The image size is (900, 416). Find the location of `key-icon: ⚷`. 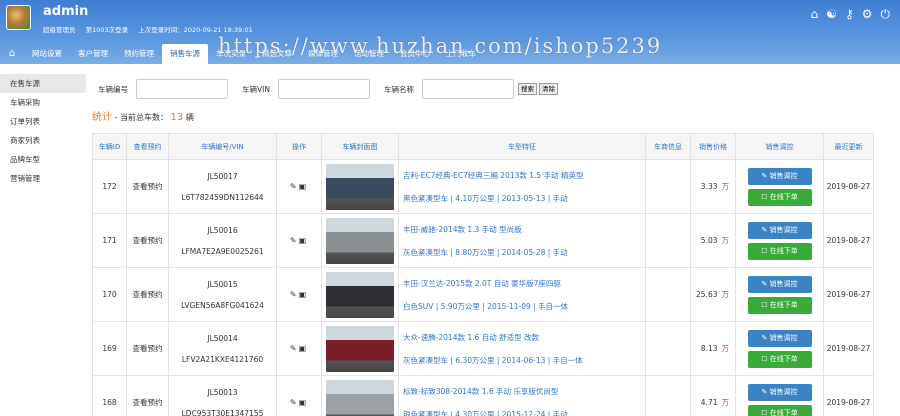

key-icon: ⚷ is located at coordinates (849, 14).